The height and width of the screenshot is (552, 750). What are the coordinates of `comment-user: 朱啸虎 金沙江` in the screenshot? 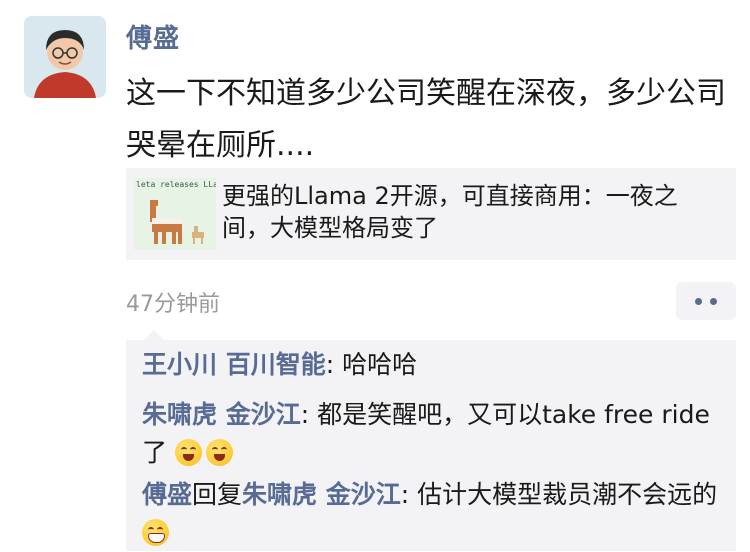 It's located at (221, 414).